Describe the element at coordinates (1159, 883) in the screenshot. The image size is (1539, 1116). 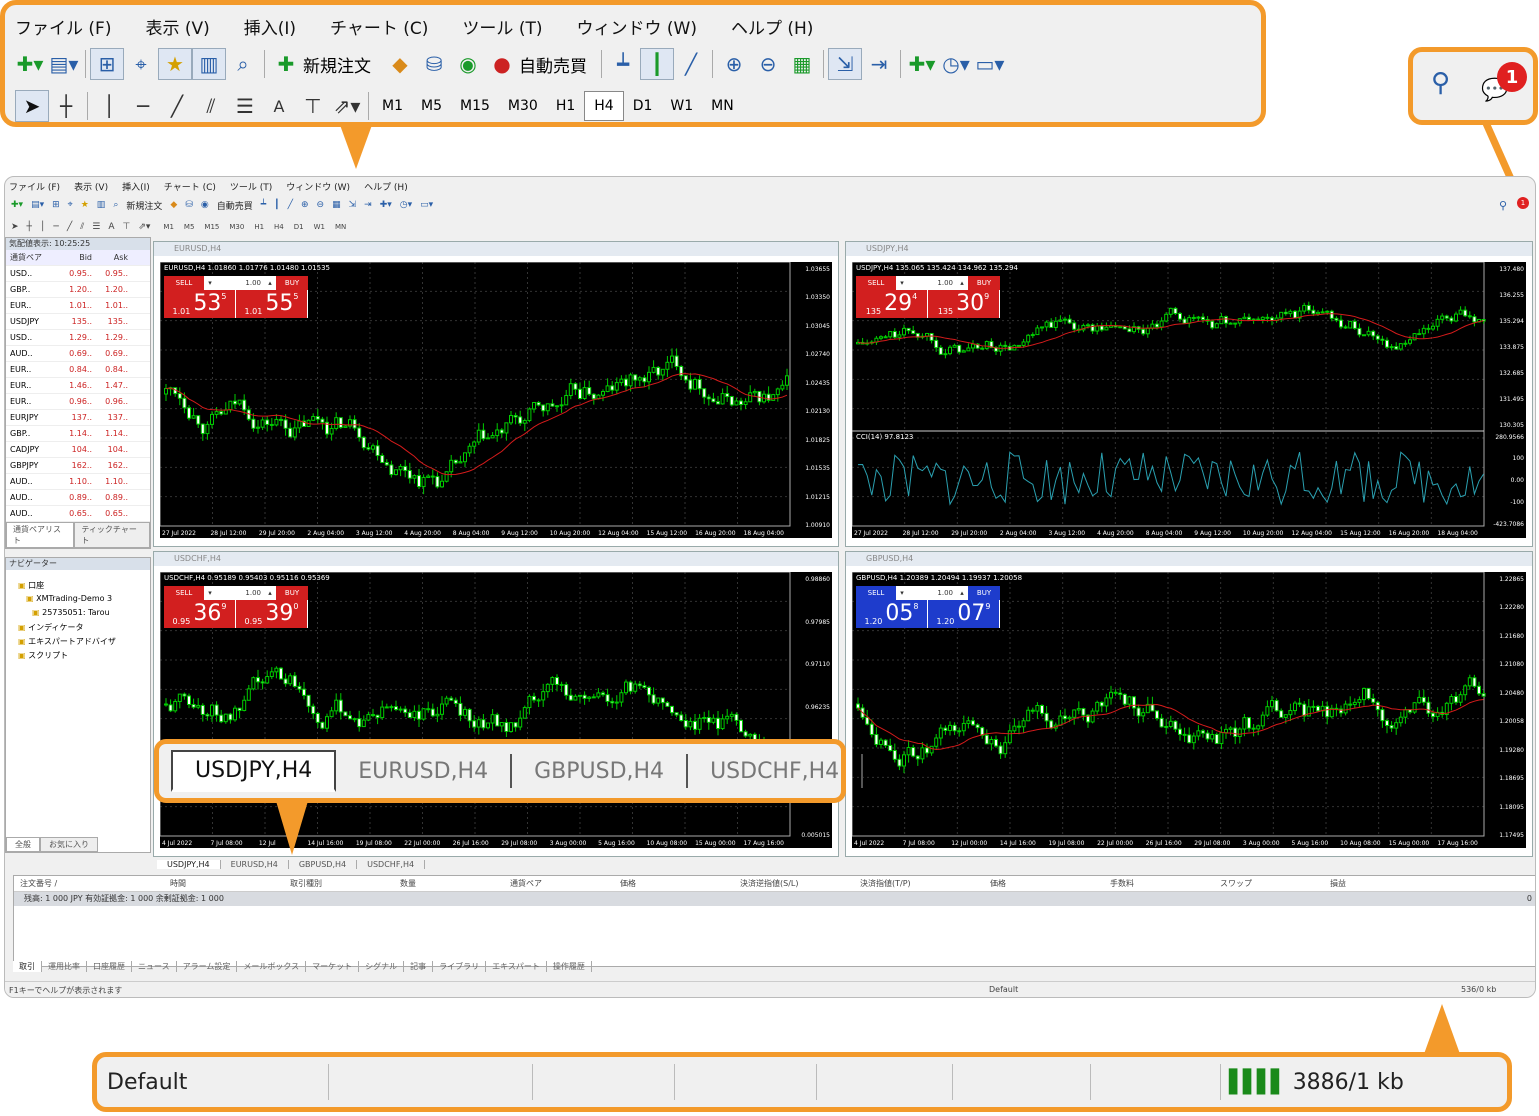
I see `terminal-col-9: 手数料` at that location.